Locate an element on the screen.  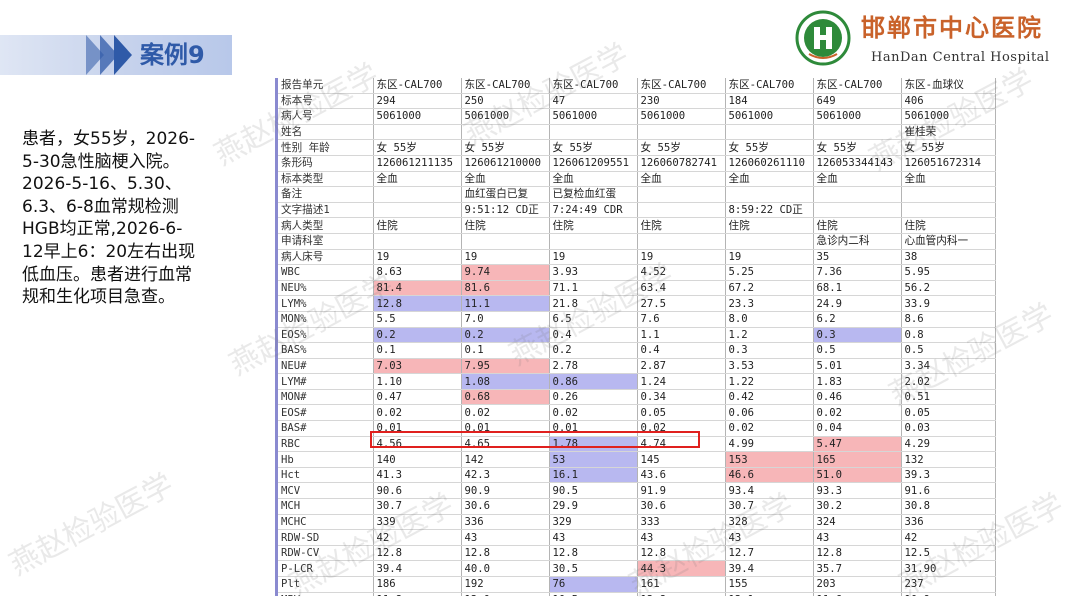
table-cell: 心血管内科一 is located at coordinates (948, 241).